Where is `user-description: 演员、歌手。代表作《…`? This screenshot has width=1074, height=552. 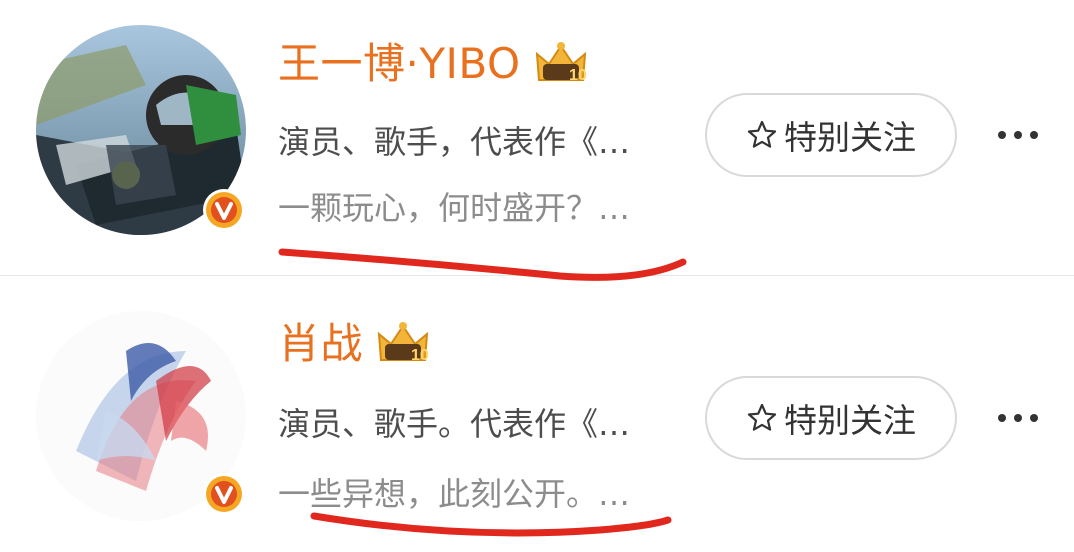 user-description: 演员、歌手。代表作《… is located at coordinates (454, 424).